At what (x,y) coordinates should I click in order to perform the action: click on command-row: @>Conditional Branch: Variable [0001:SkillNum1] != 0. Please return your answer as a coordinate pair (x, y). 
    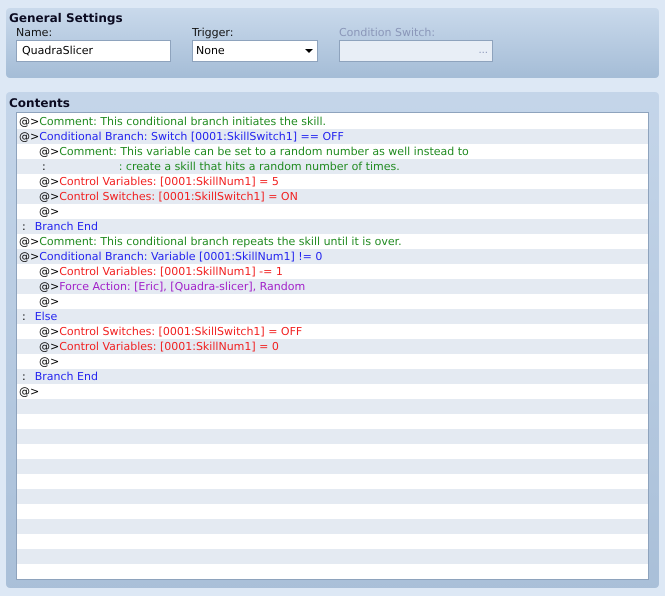
    Looking at the image, I should click on (332, 256).